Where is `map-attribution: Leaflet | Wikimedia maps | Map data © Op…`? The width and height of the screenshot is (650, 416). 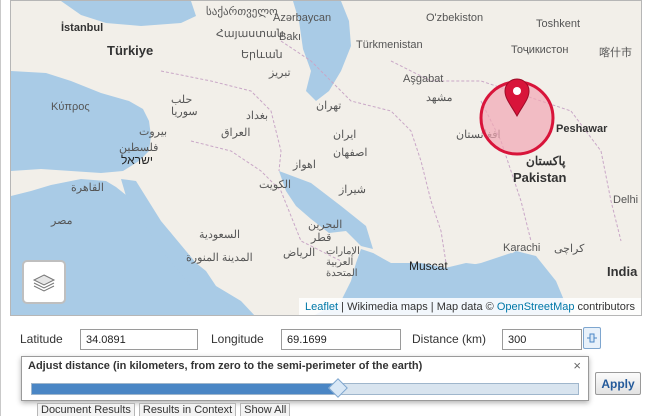
map-attribution: Leaflet | Wikimedia maps | Map data © Op… is located at coordinates (470, 306).